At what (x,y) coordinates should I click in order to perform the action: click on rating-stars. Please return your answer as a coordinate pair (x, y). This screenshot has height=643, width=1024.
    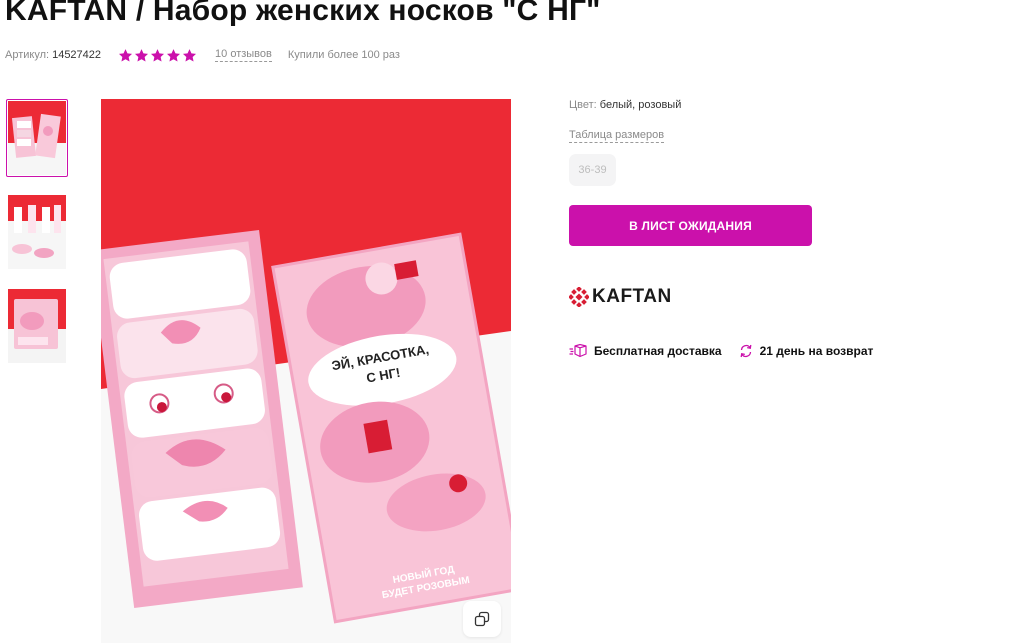
    Looking at the image, I should click on (157, 55).